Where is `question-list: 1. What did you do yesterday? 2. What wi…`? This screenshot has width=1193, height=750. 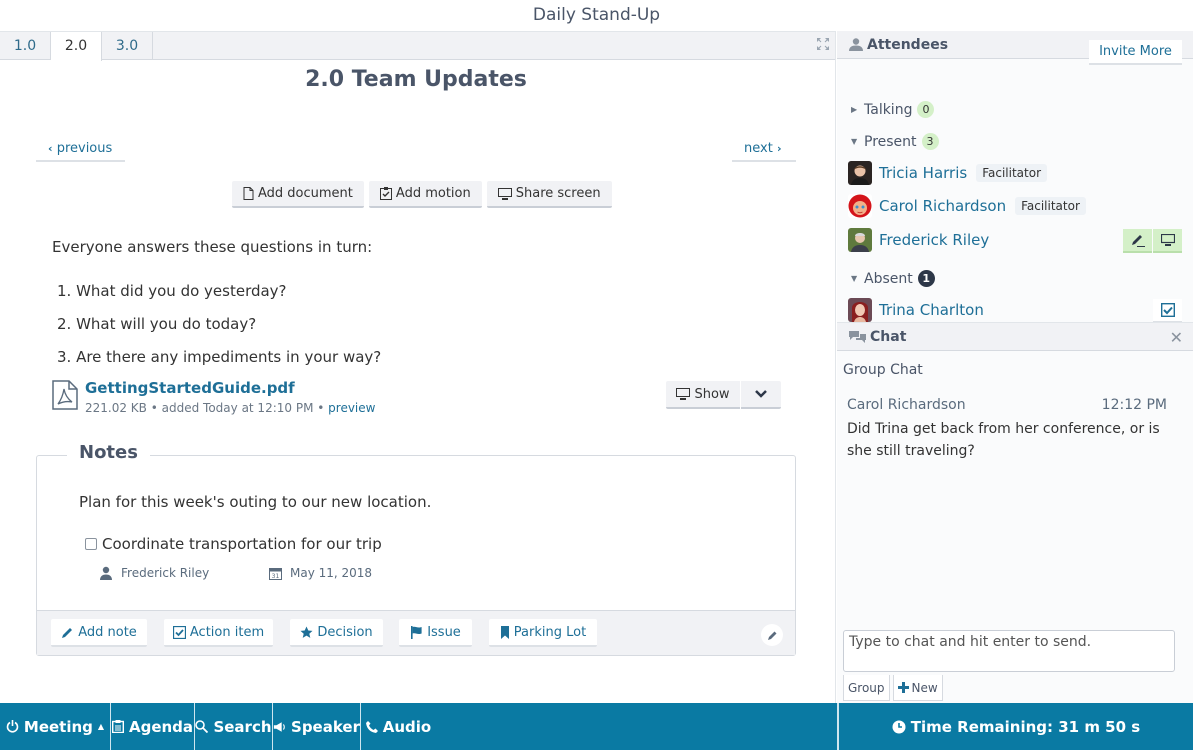 question-list: 1. What did you do yesterday? 2. What wi… is located at coordinates (219, 331).